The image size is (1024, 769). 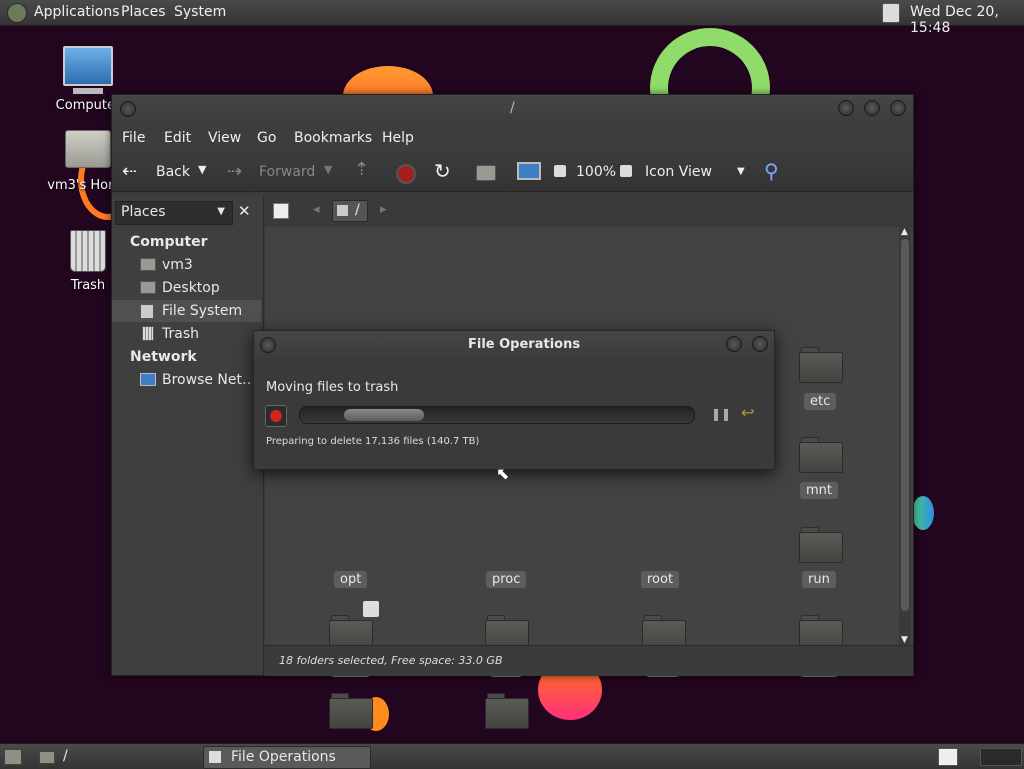 I want to click on show-desktop-icon, so click(x=13, y=757).